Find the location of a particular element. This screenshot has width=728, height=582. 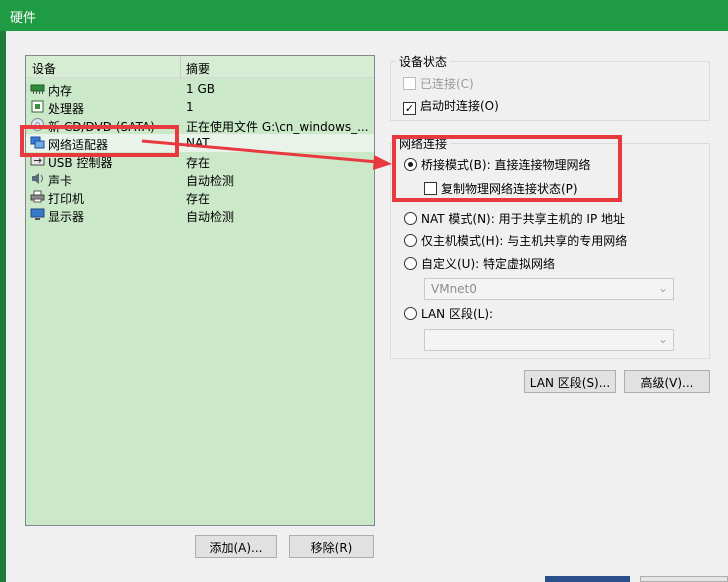

cancel-button-edge is located at coordinates (684, 579).